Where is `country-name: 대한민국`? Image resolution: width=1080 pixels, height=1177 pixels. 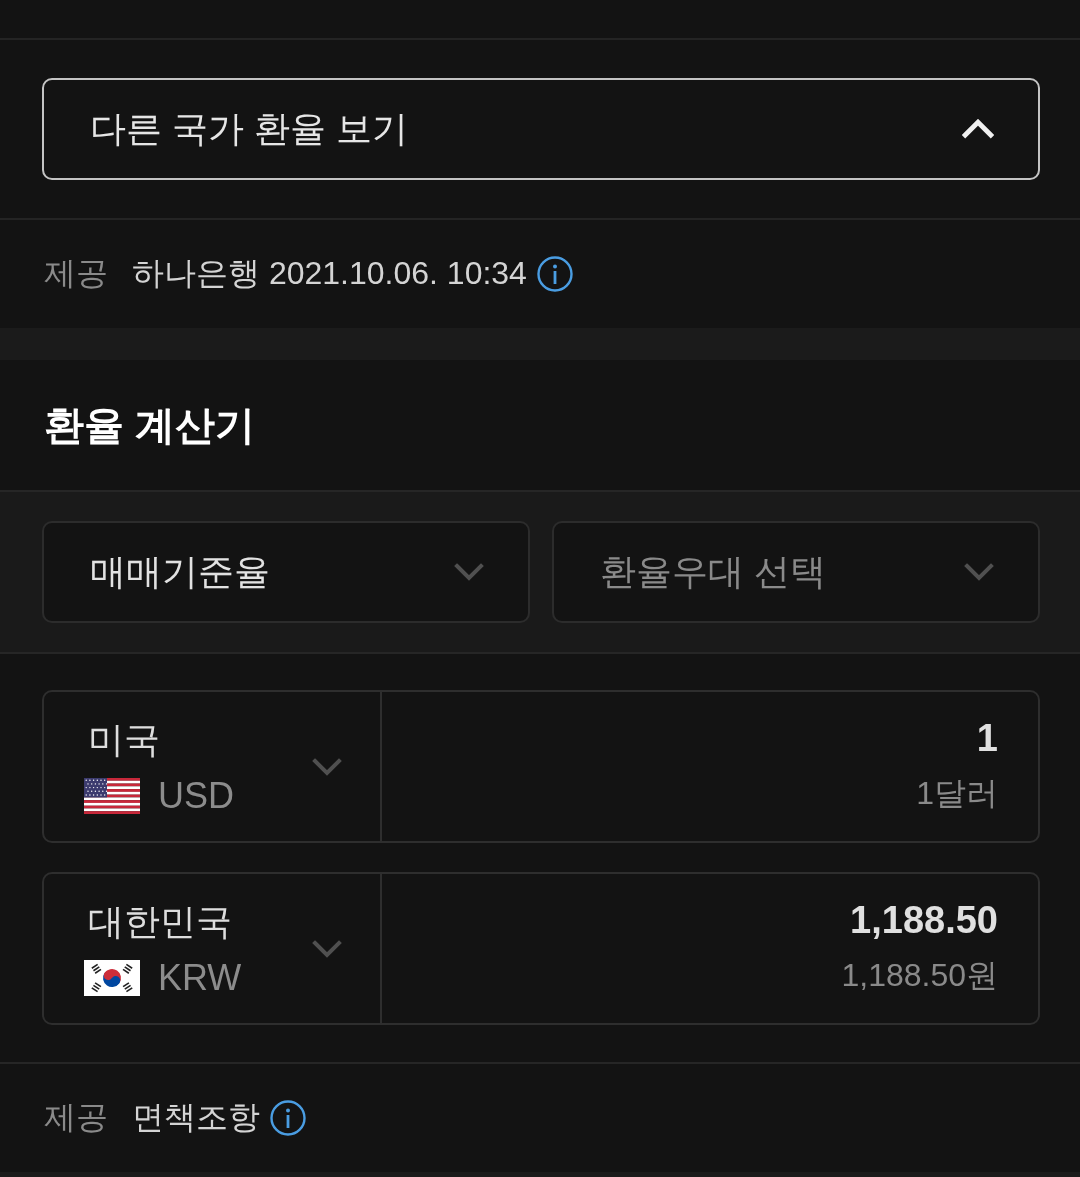
country-name: 대한민국 is located at coordinates (160, 922).